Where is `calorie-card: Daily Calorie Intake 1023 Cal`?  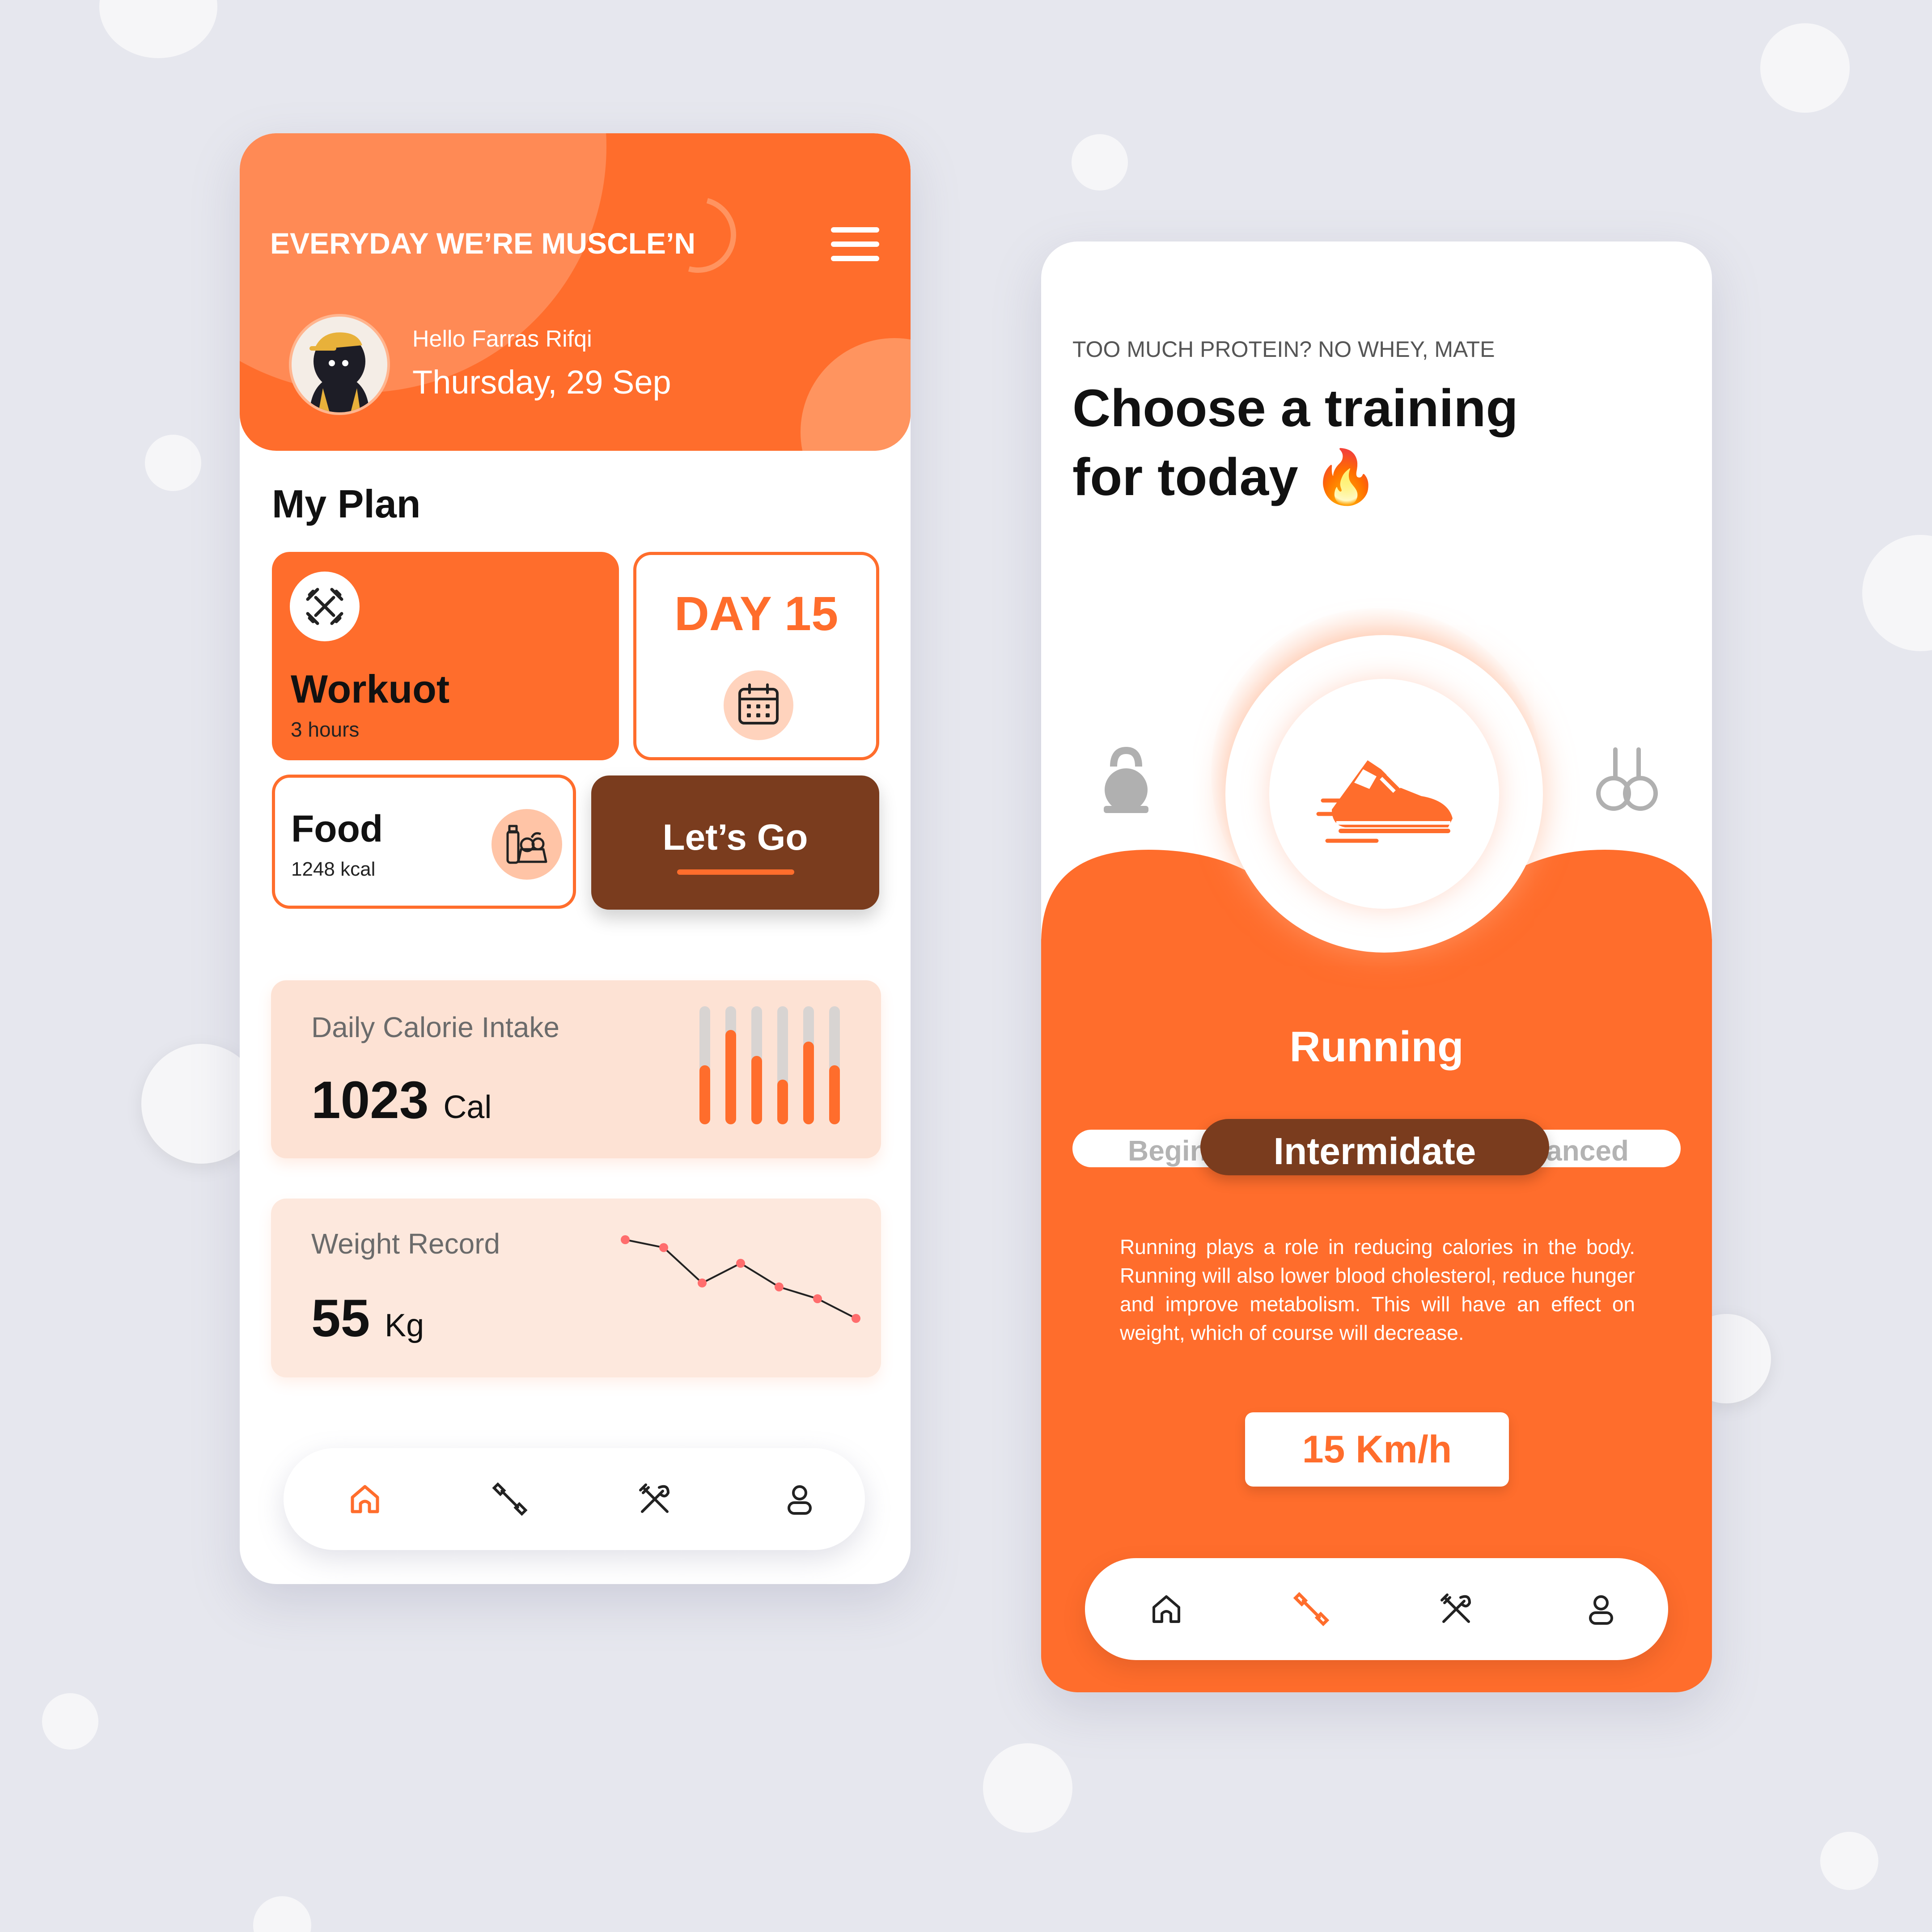
calorie-card: Daily Calorie Intake 1023 Cal is located at coordinates (576, 1069).